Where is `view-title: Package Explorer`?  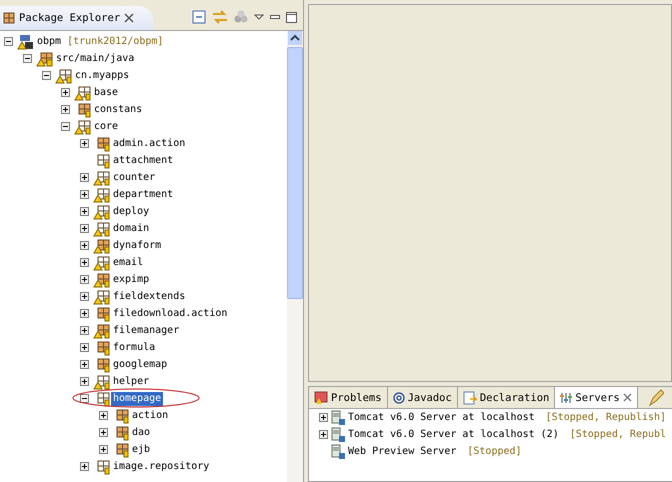
view-title: Package Explorer is located at coordinates (69, 18).